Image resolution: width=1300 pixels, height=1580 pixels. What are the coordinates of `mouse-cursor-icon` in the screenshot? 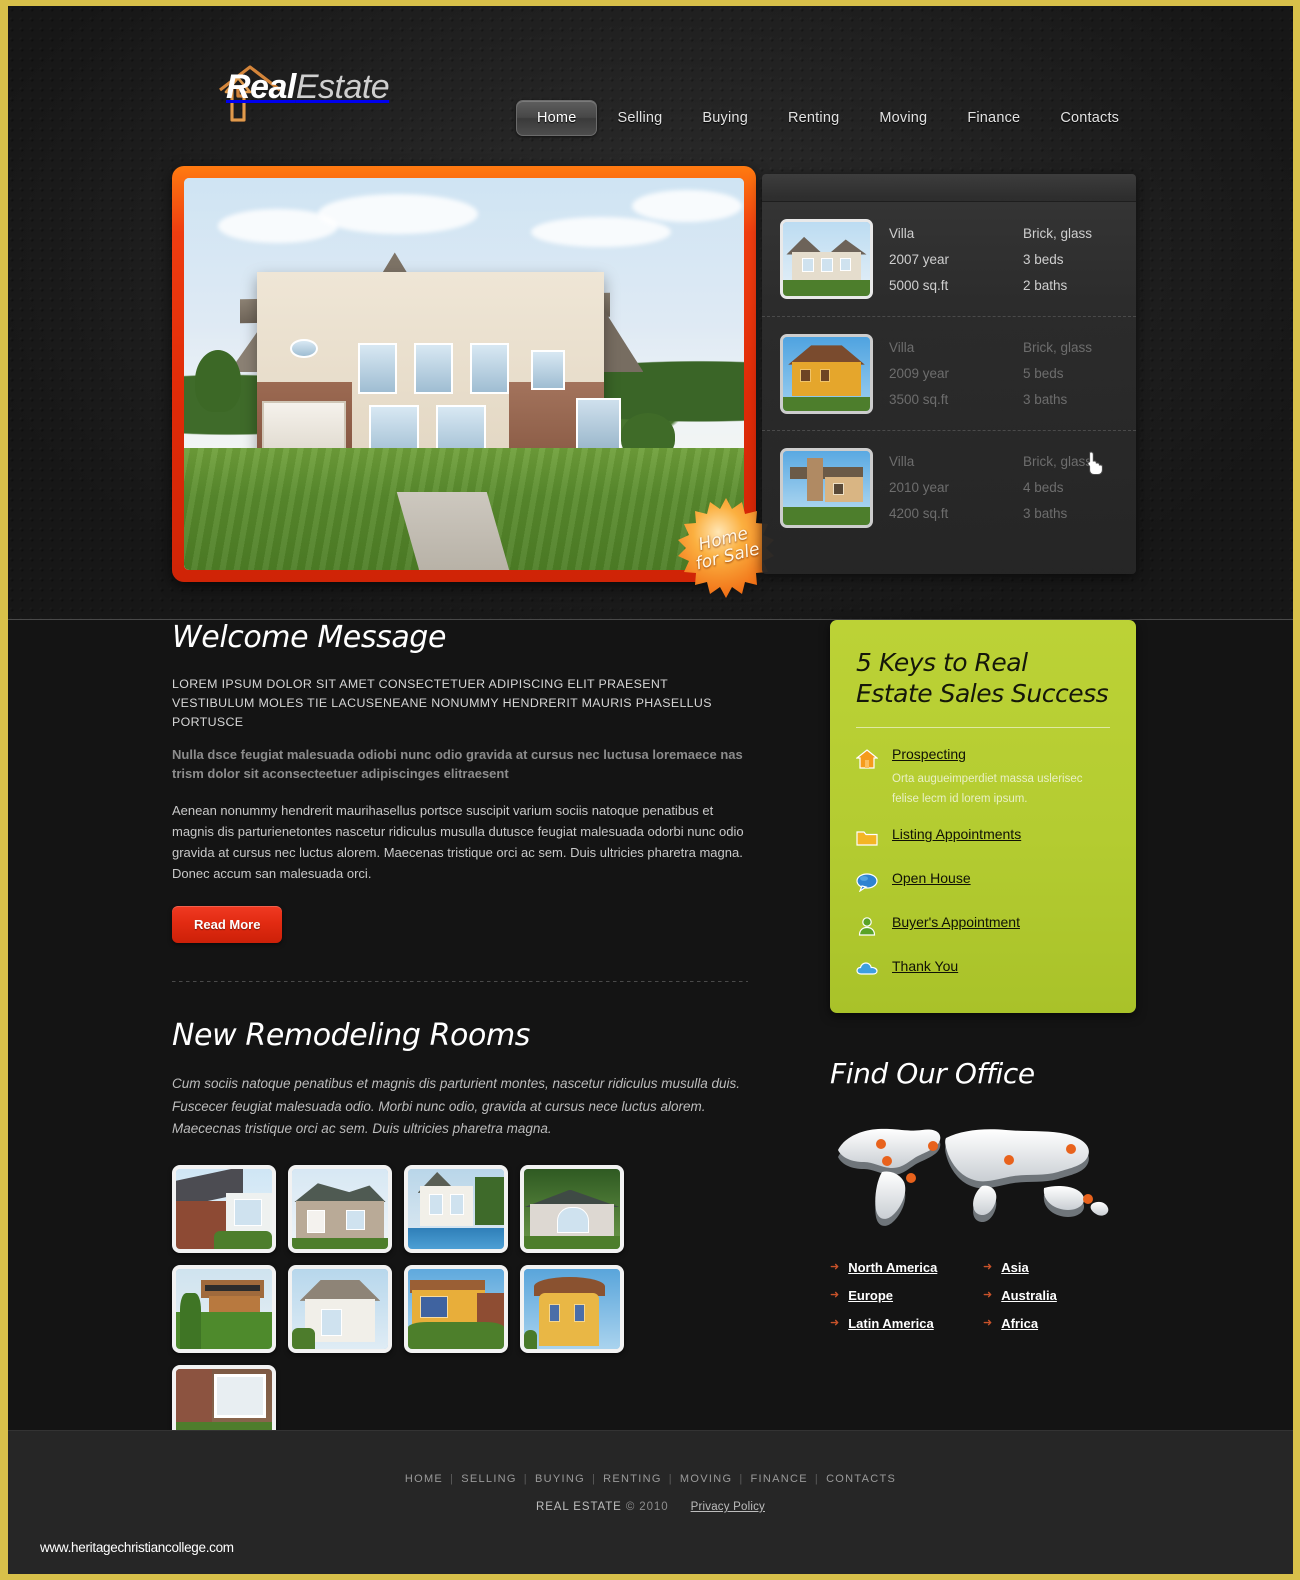 It's located at (1095, 463).